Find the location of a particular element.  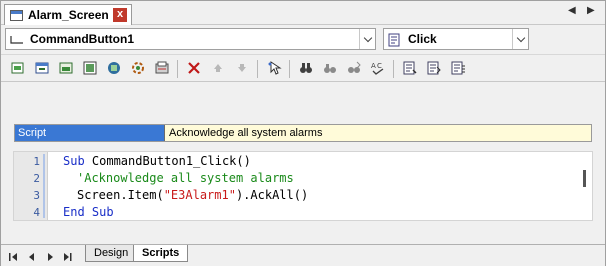

line-number: 1 is located at coordinates (36, 161).